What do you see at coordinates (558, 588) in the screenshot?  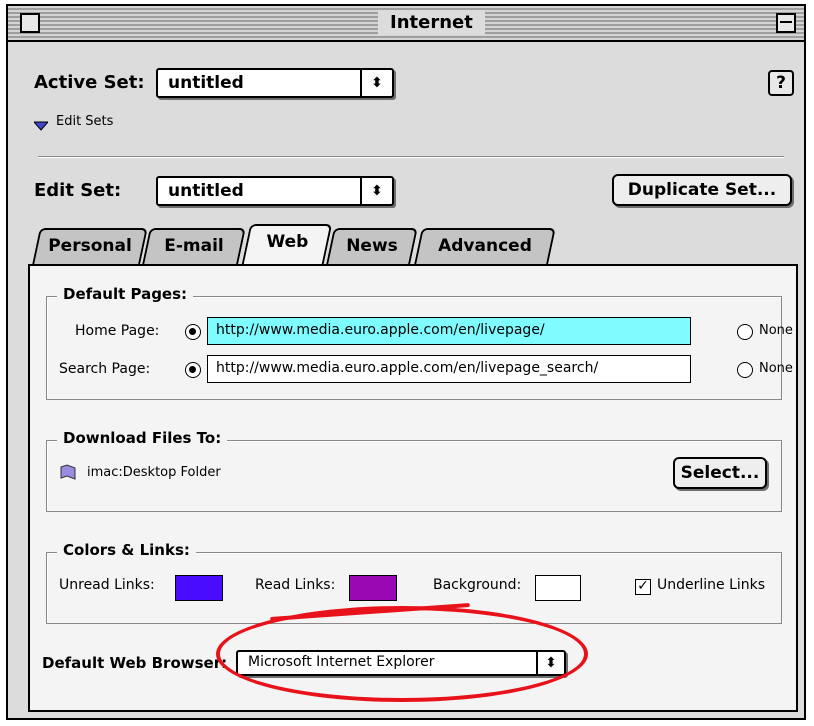 I see `background-swatch` at bounding box center [558, 588].